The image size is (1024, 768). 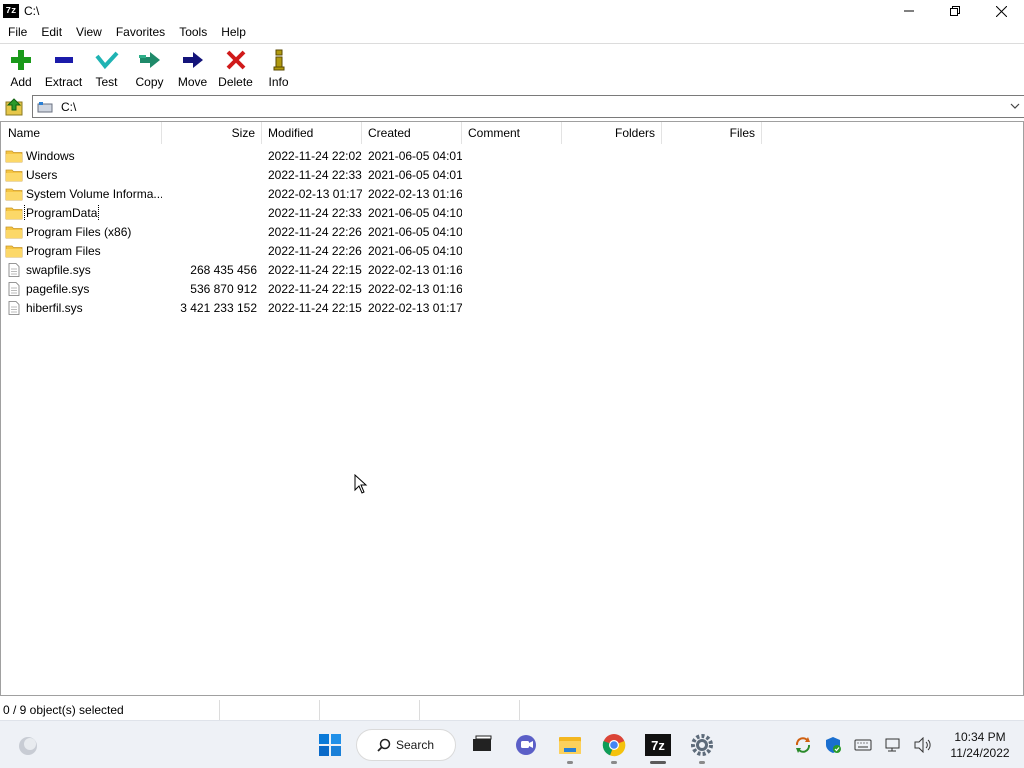 I want to click on extract-button: Extract, so click(x=63, y=68).